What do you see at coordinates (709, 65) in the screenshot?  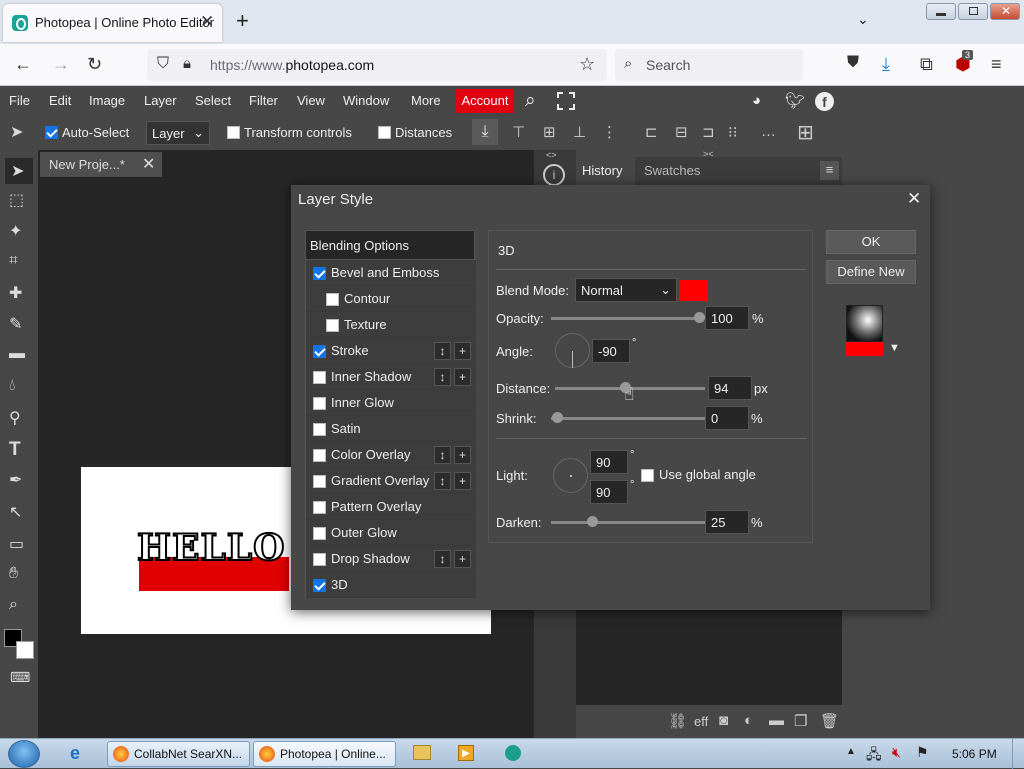 I see `search-box: ⌕ Search` at bounding box center [709, 65].